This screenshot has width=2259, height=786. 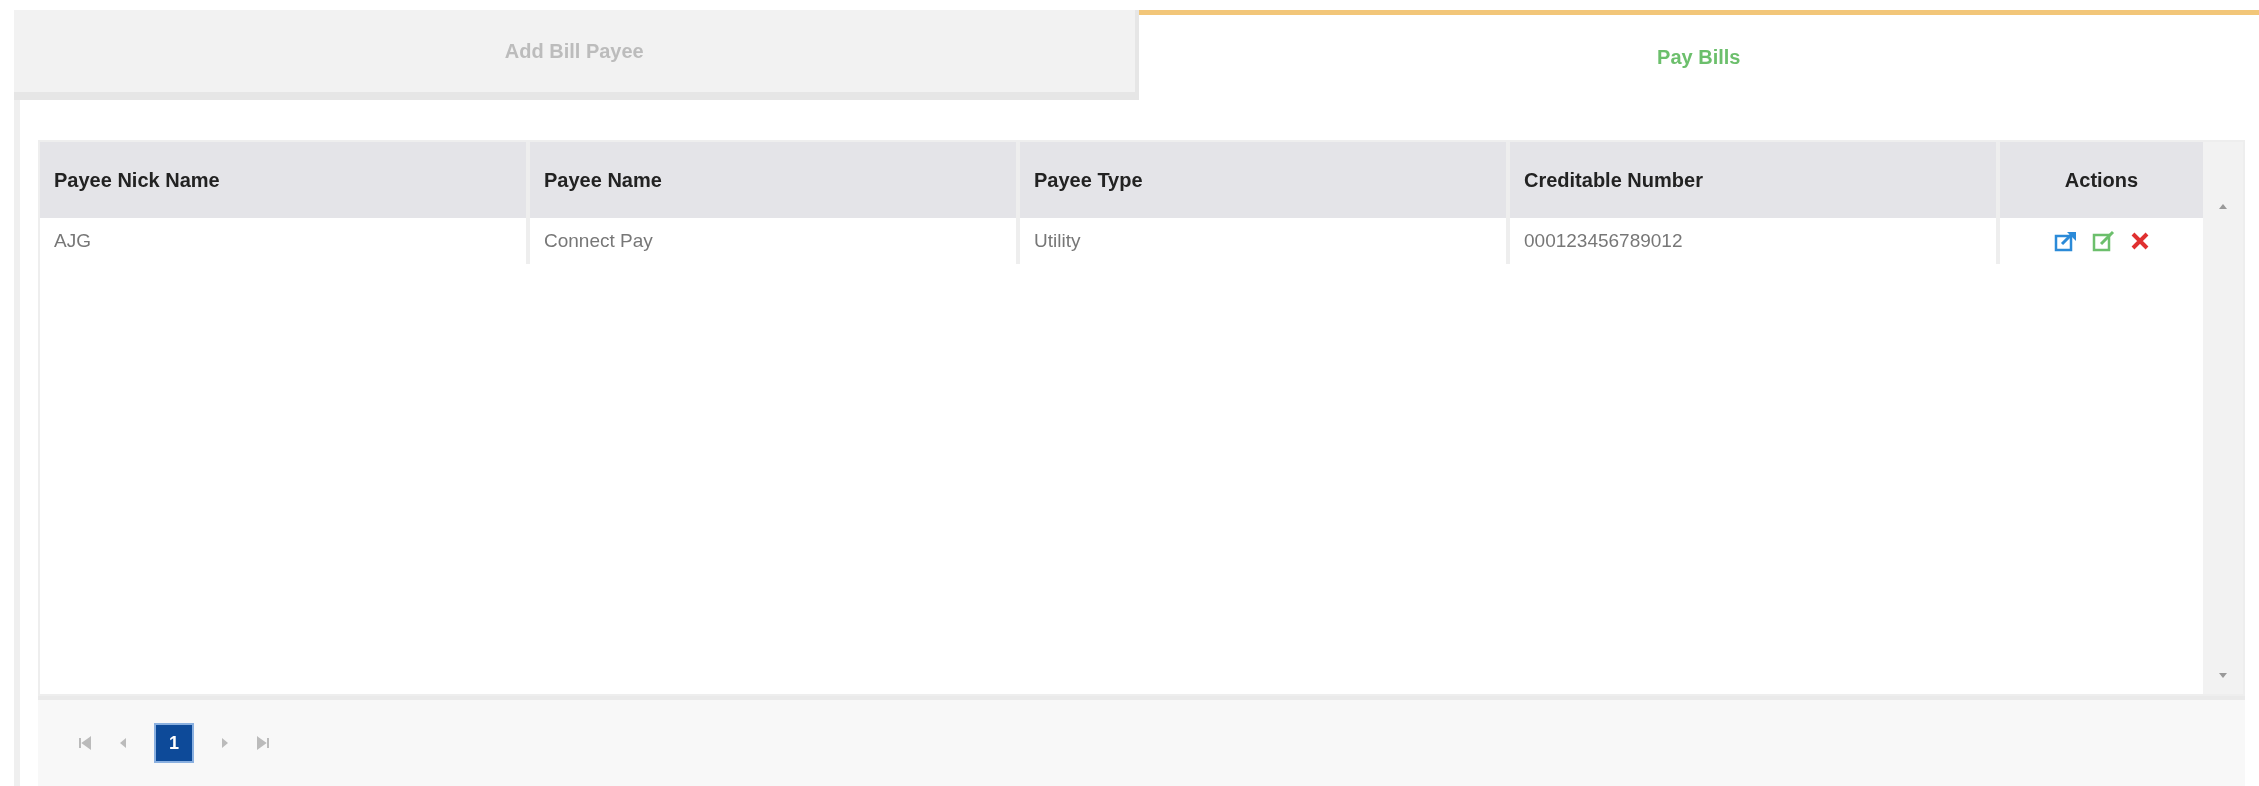 I want to click on table-cell: Utility, so click(x=1265, y=241).